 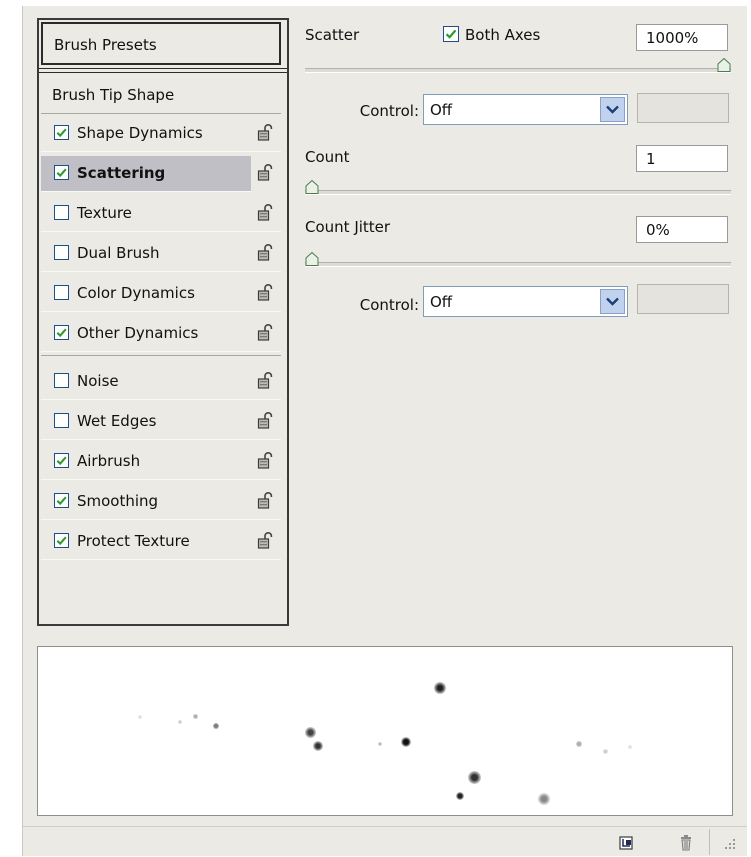 What do you see at coordinates (682, 37) in the screenshot?
I see `scatter-value-field: 1000%` at bounding box center [682, 37].